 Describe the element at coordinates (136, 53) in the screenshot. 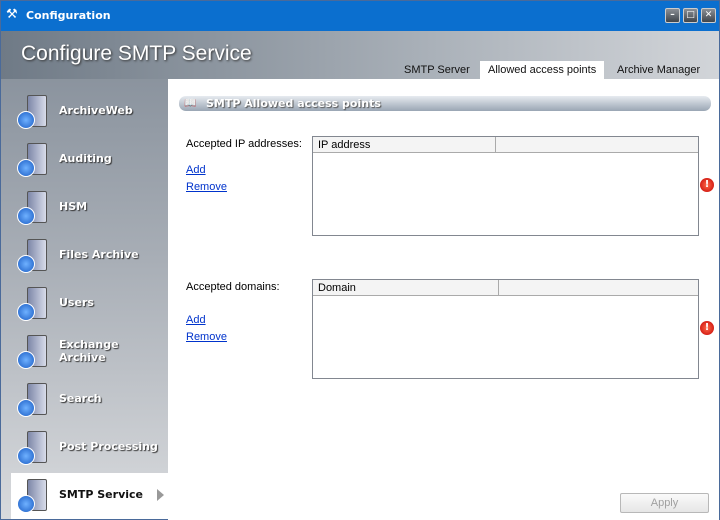

I see `page-title: Configure SMTP Service` at that location.